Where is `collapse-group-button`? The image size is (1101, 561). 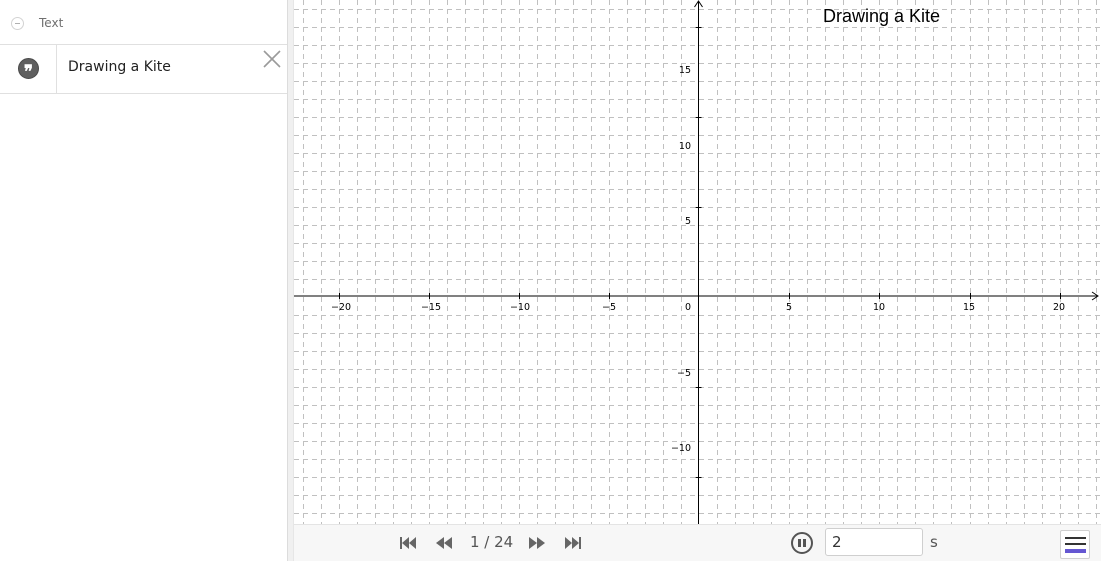
collapse-group-button is located at coordinates (17, 23).